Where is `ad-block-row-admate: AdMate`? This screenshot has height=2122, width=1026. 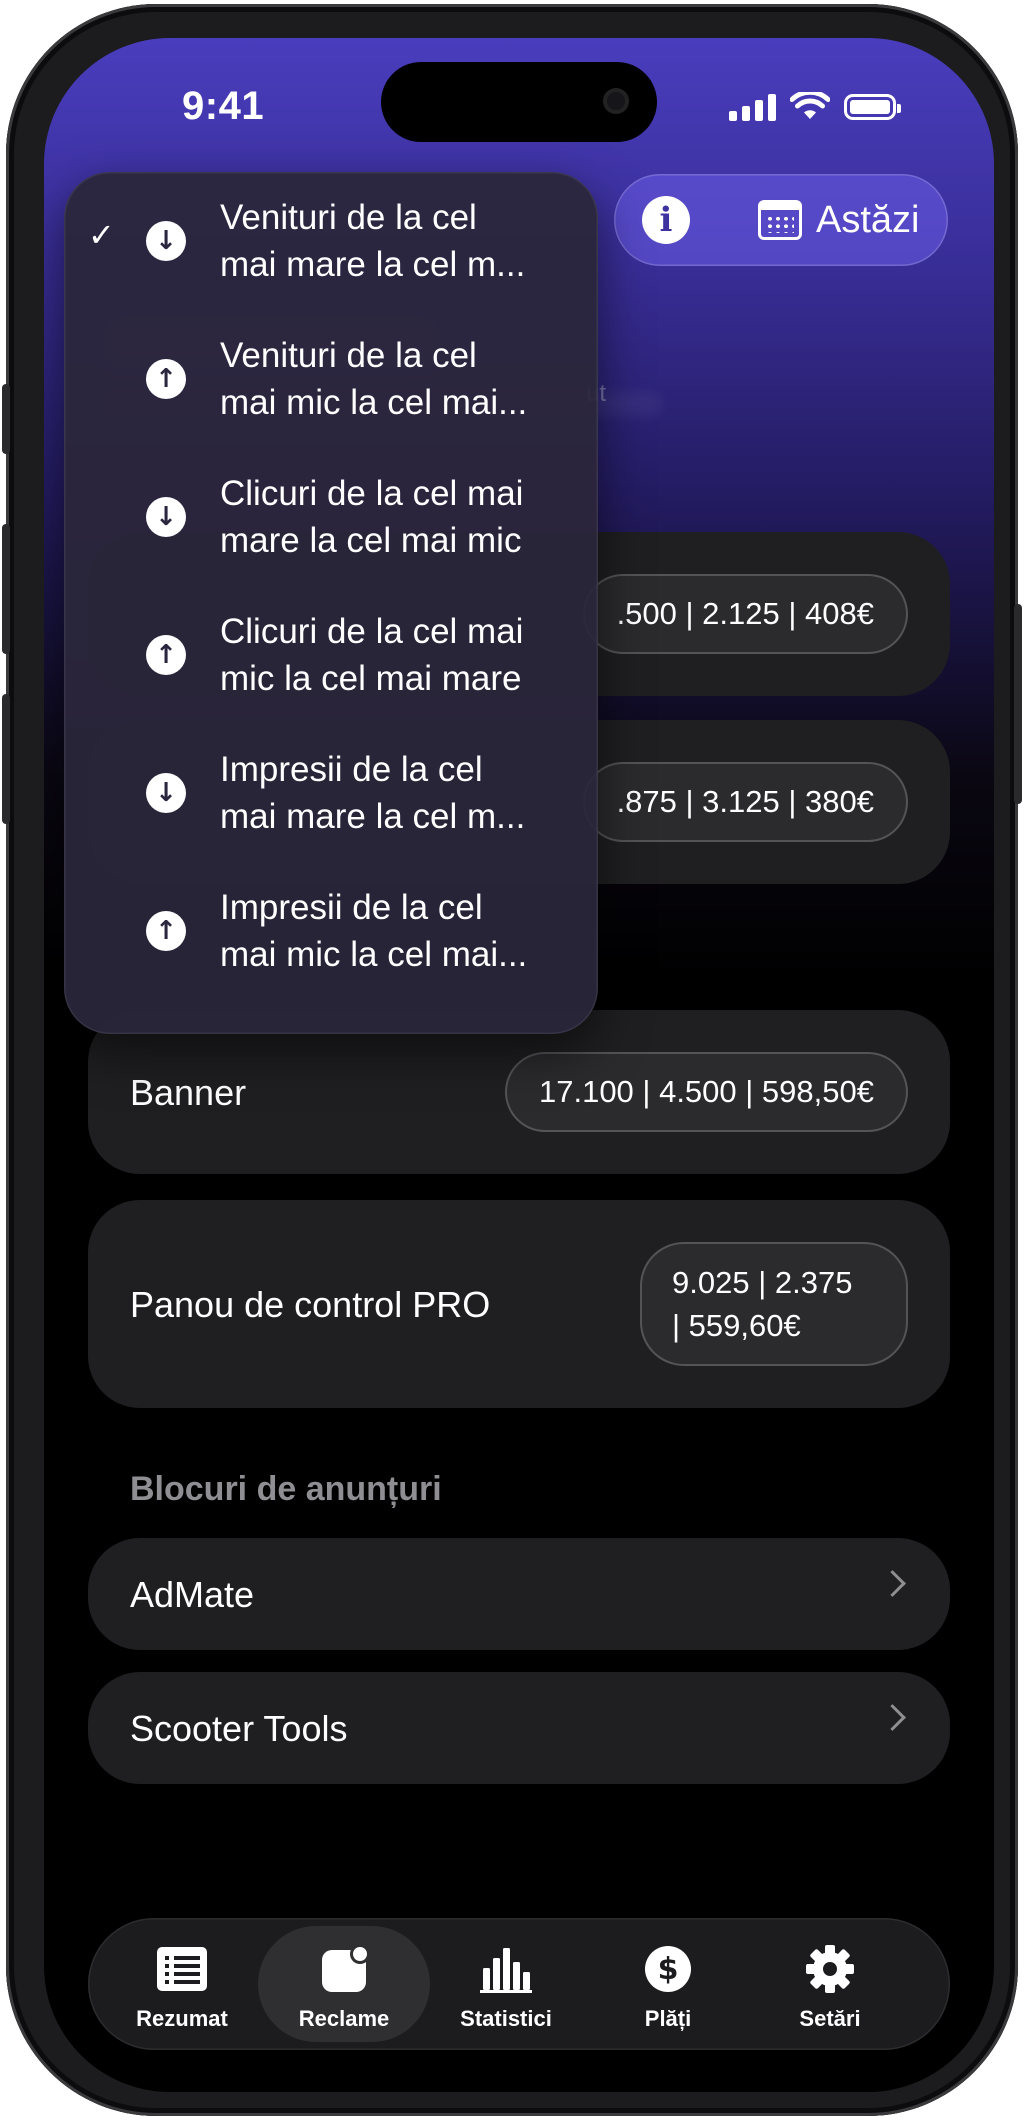 ad-block-row-admate: AdMate is located at coordinates (519, 1594).